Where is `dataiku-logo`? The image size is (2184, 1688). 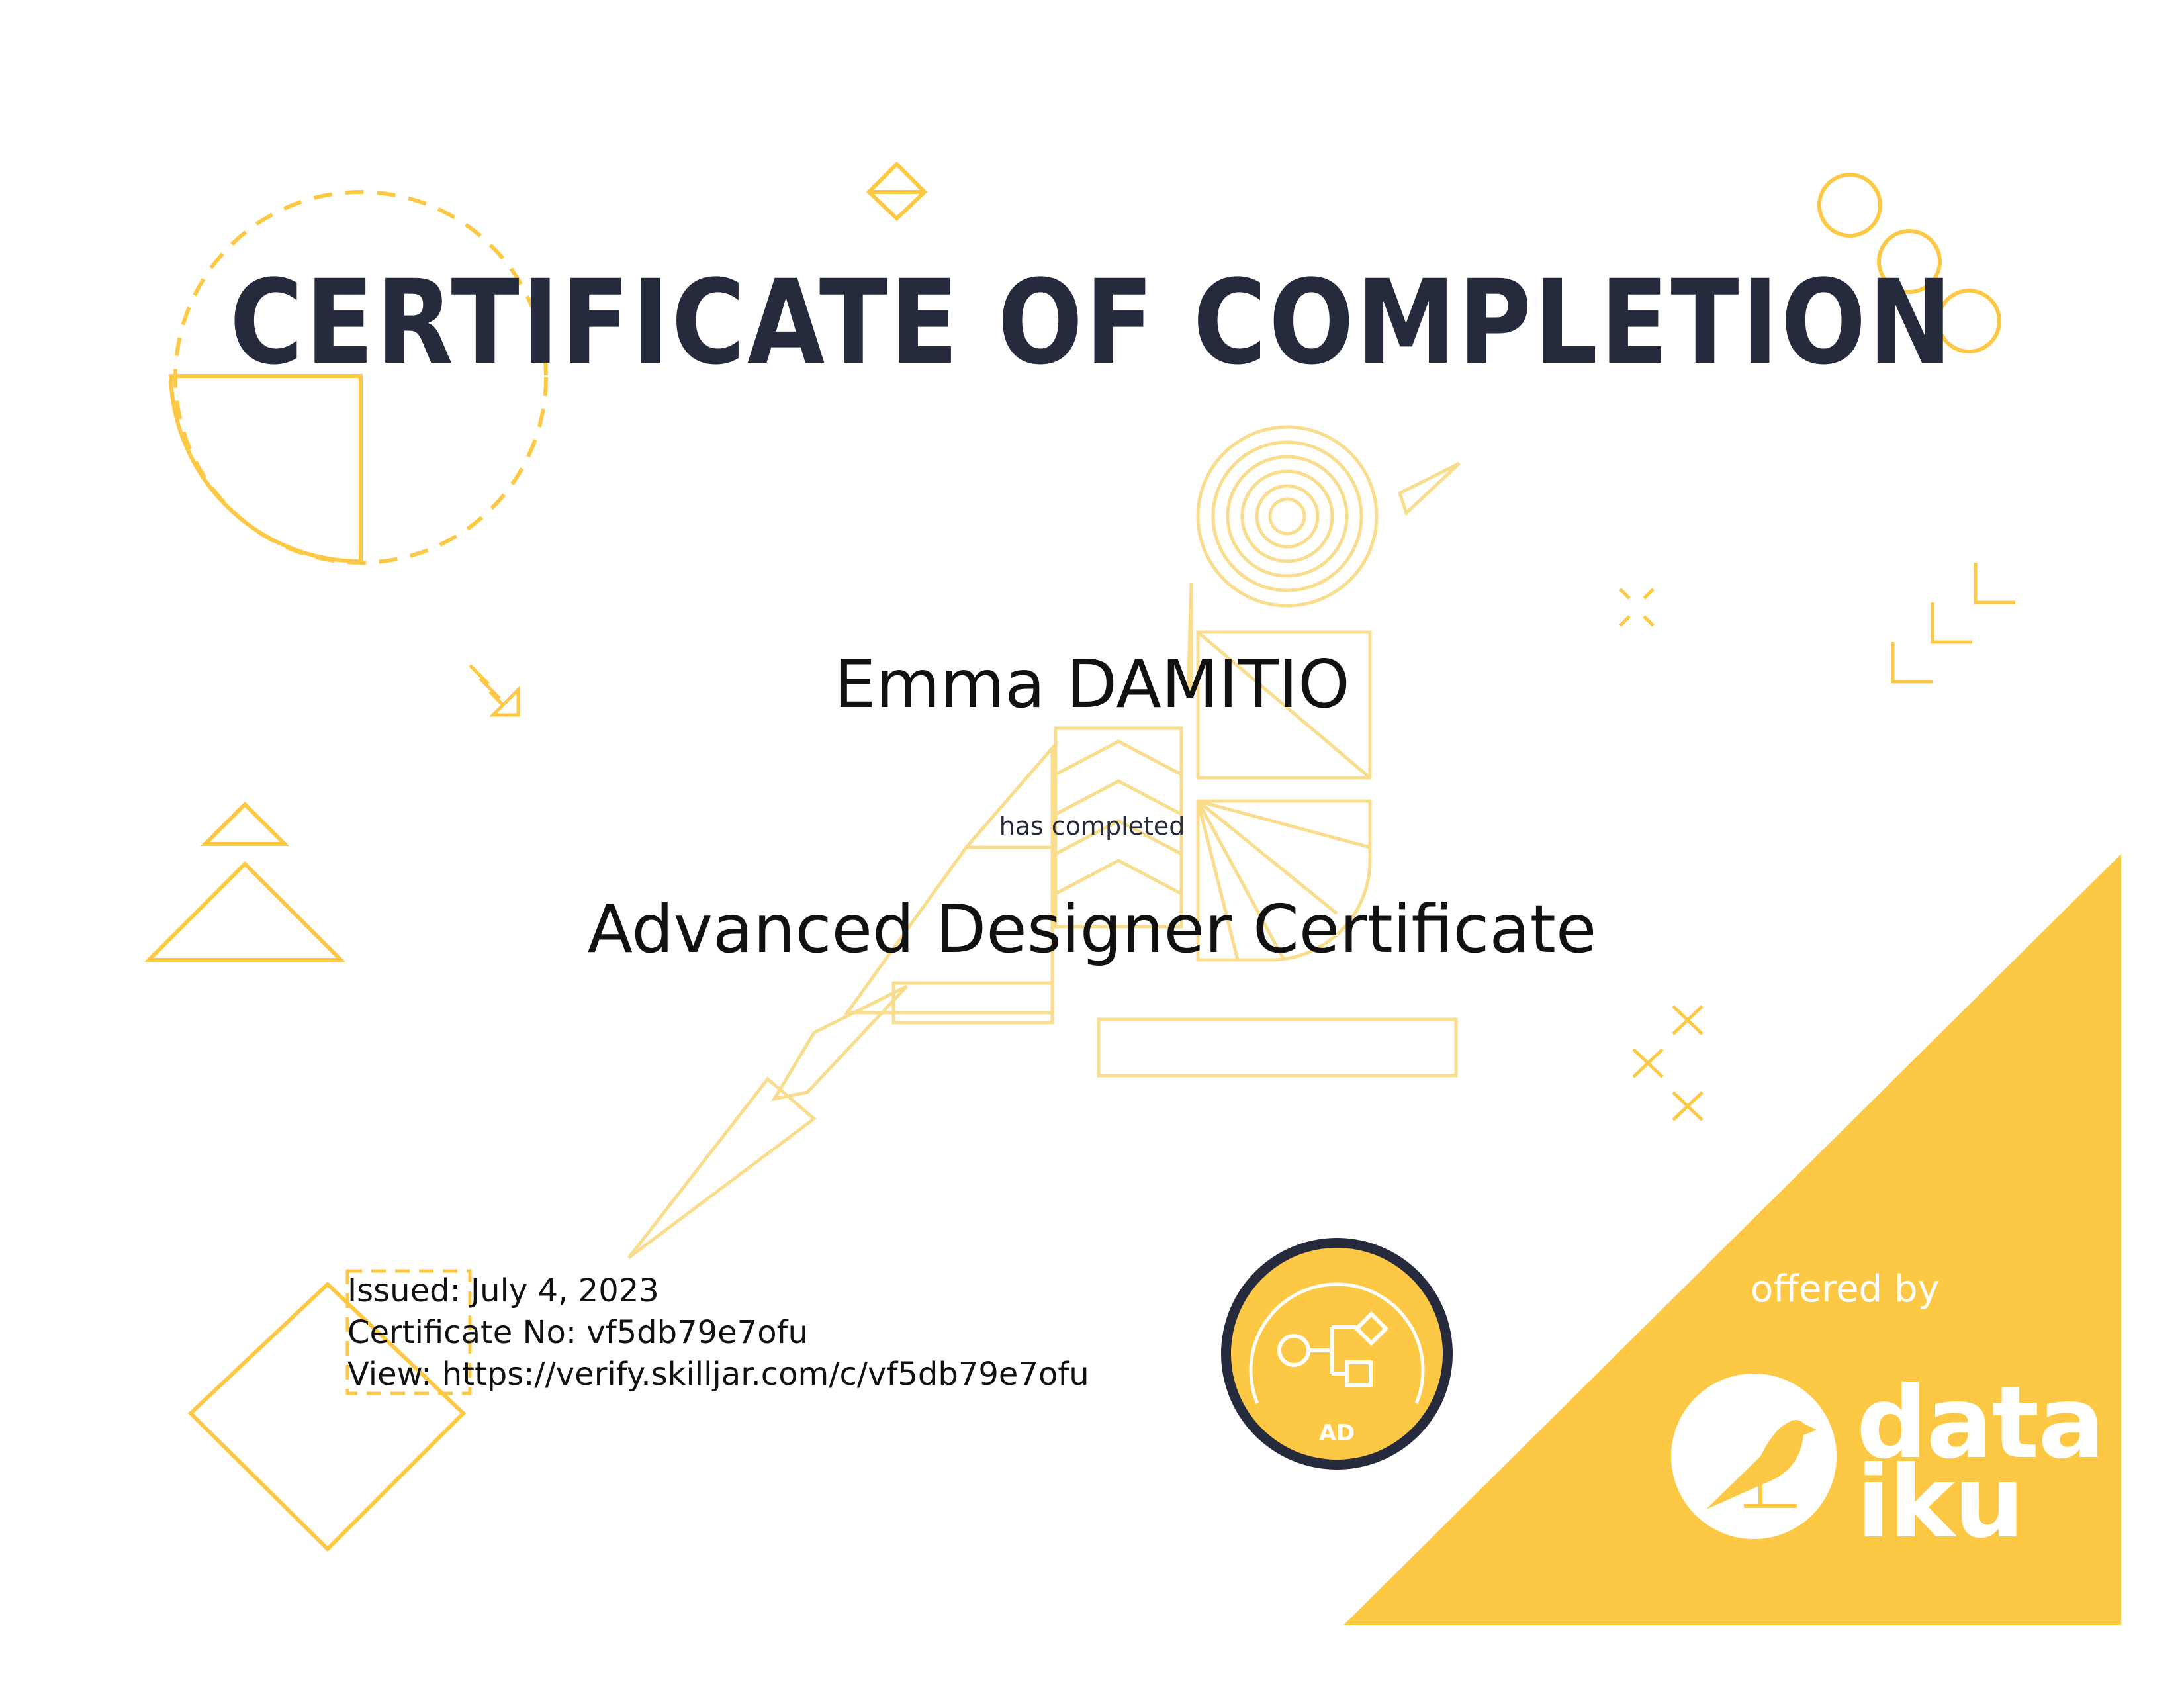
dataiku-logo is located at coordinates (1754, 1456).